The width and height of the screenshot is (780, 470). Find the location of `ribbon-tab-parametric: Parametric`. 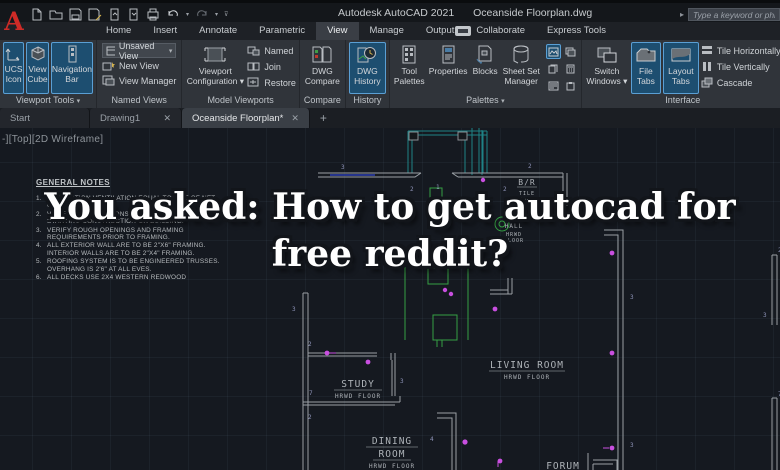

ribbon-tab-parametric: Parametric is located at coordinates (282, 31).